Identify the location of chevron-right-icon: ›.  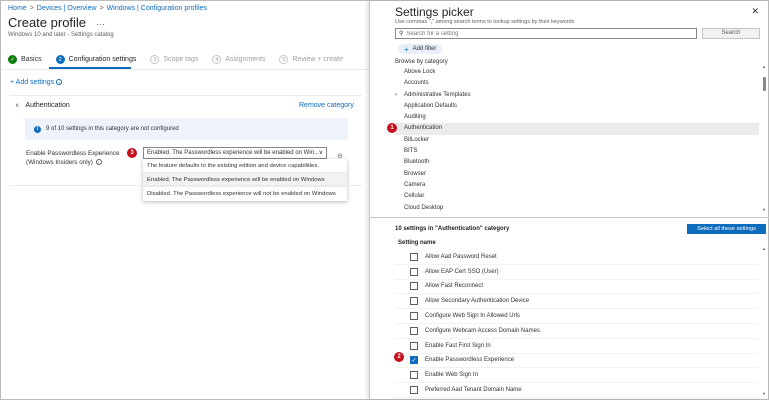
(396, 95).